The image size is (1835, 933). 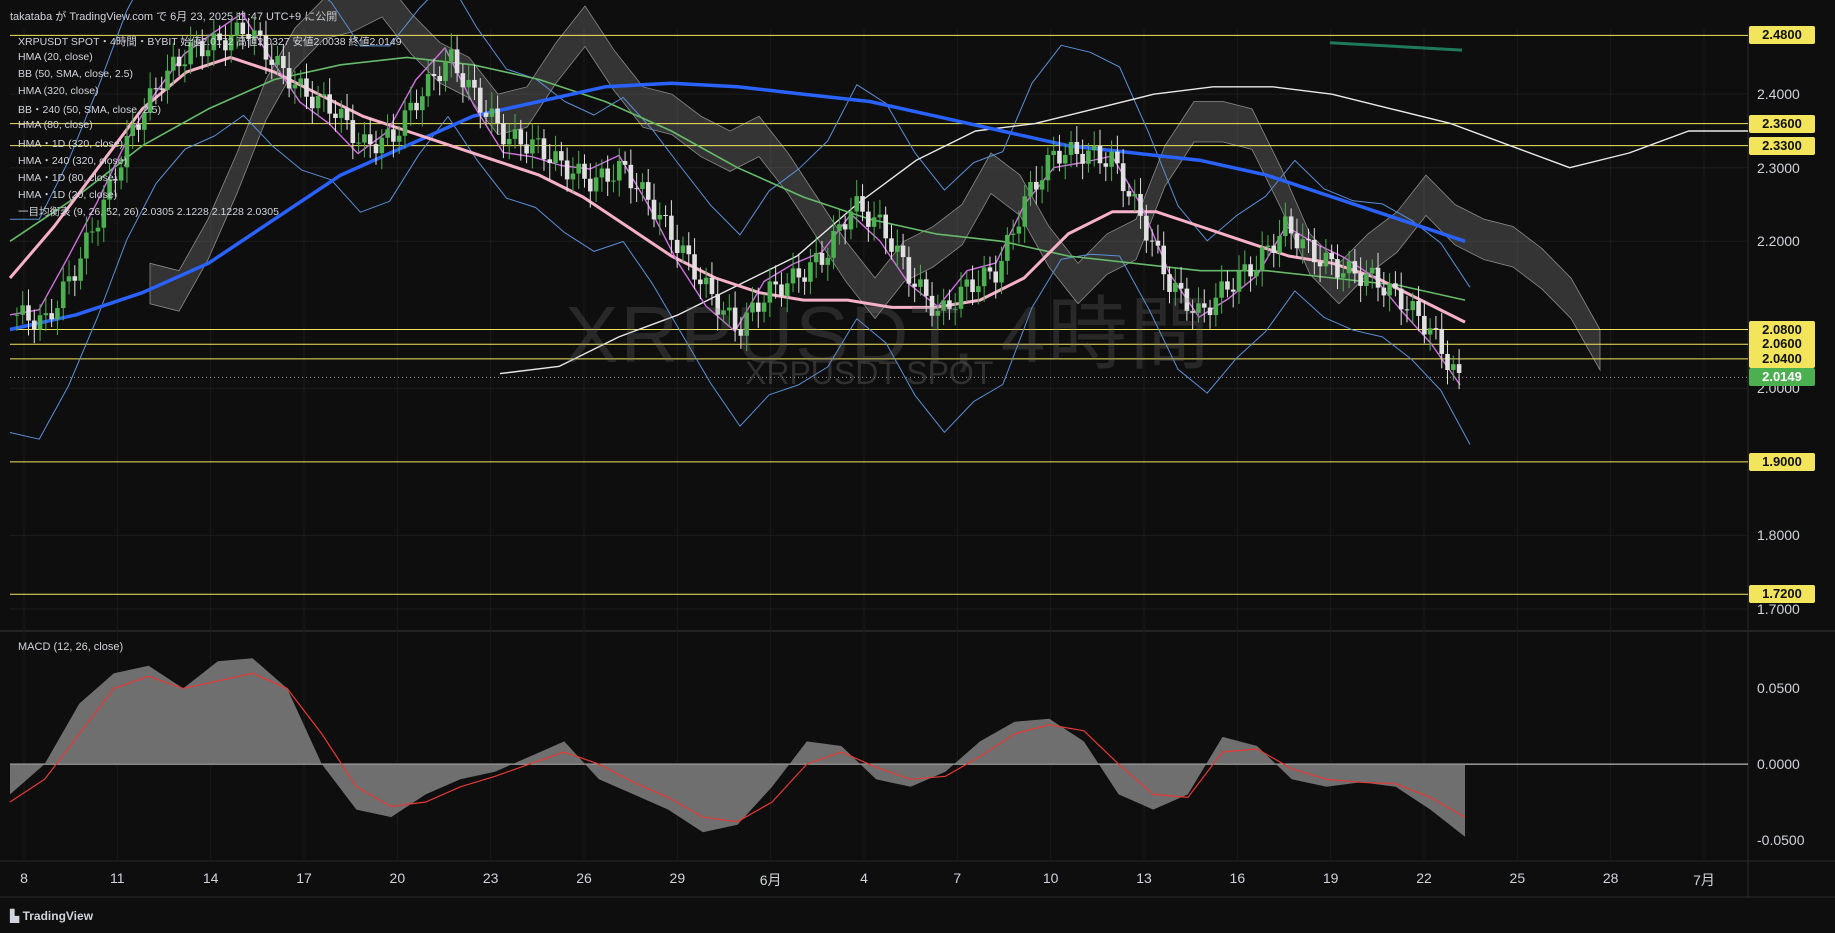 What do you see at coordinates (1782, 145) in the screenshot?
I see `level-price-tag: 2.3300` at bounding box center [1782, 145].